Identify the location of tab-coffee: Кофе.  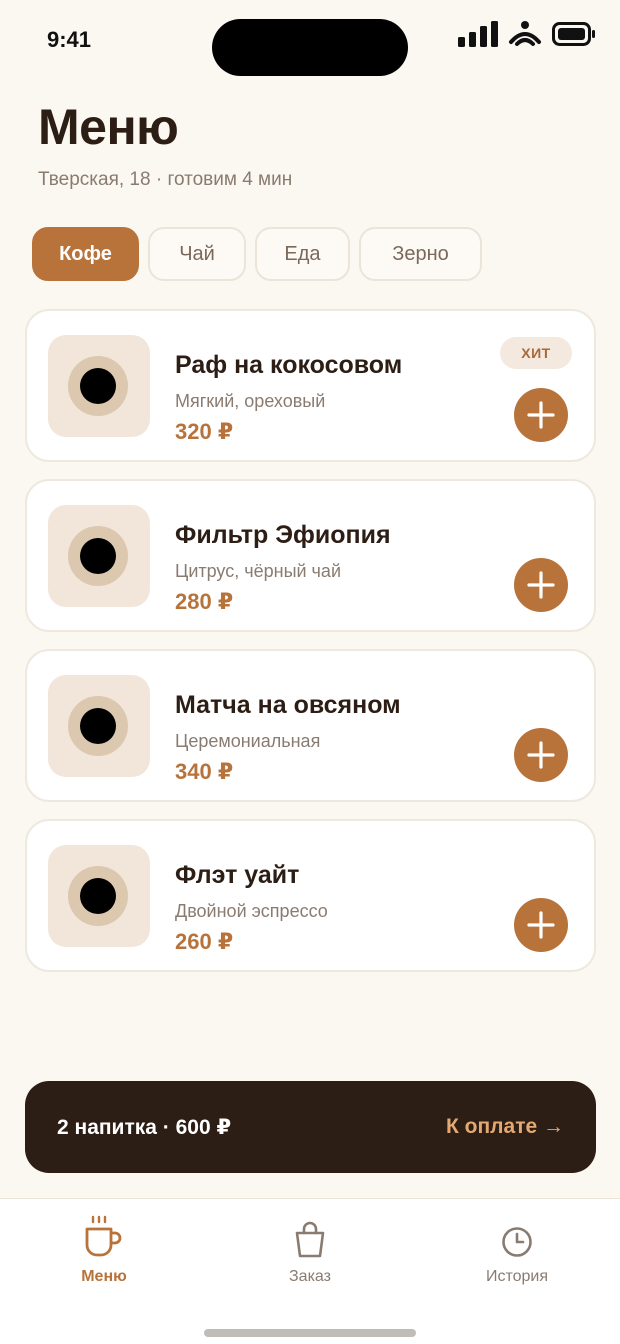
(85, 254).